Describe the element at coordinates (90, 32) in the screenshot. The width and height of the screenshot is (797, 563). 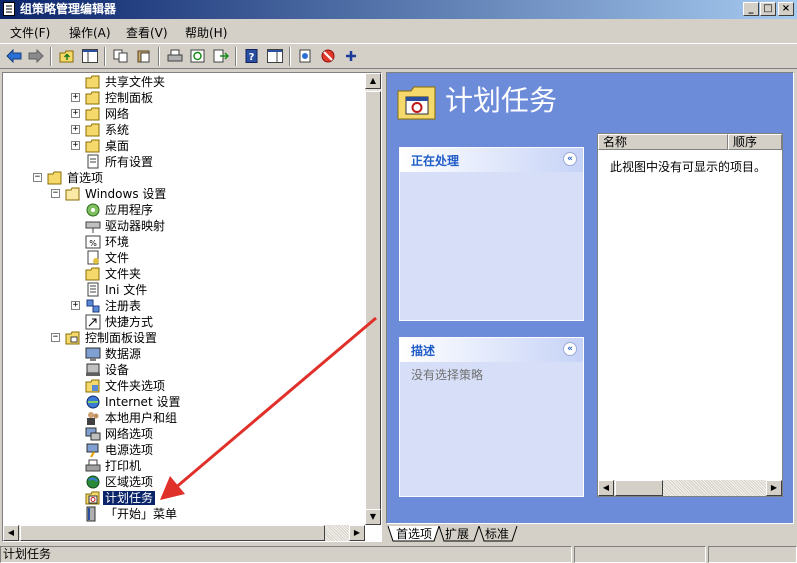
I see `menu-action: 操作(A)` at that location.